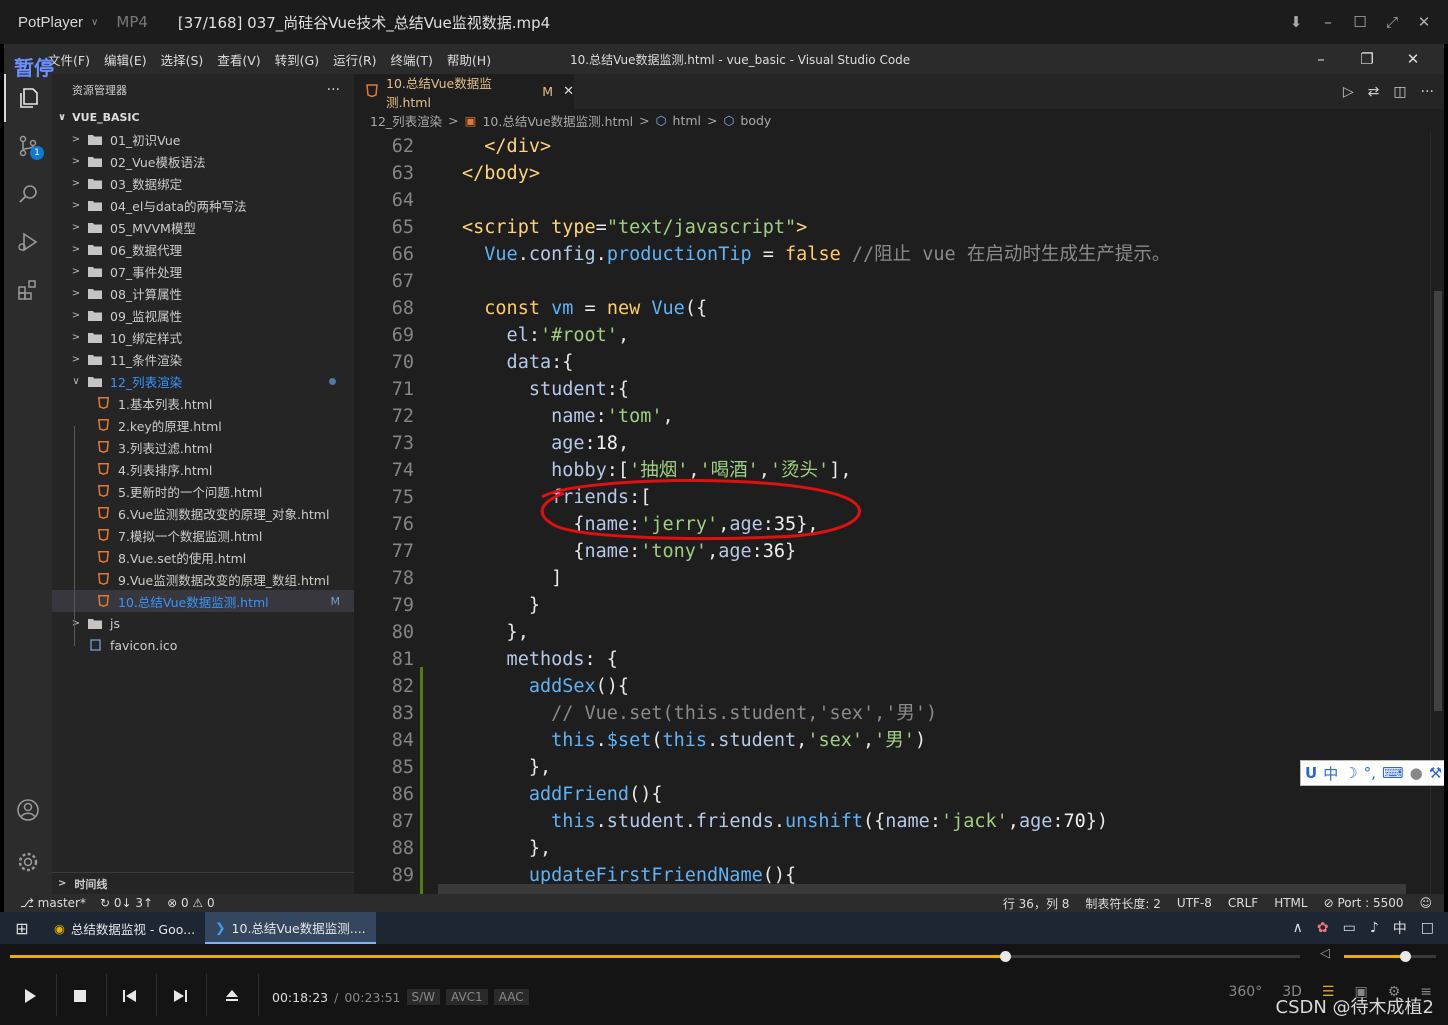 The image size is (1448, 1025). I want to click on ime-language: 中, so click(1330, 773).